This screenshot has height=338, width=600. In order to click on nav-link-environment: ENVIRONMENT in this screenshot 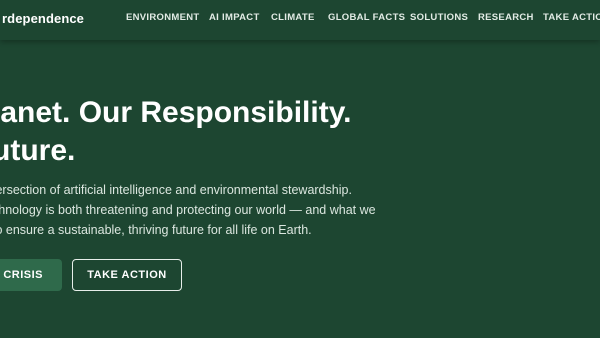, I will do `click(163, 17)`.